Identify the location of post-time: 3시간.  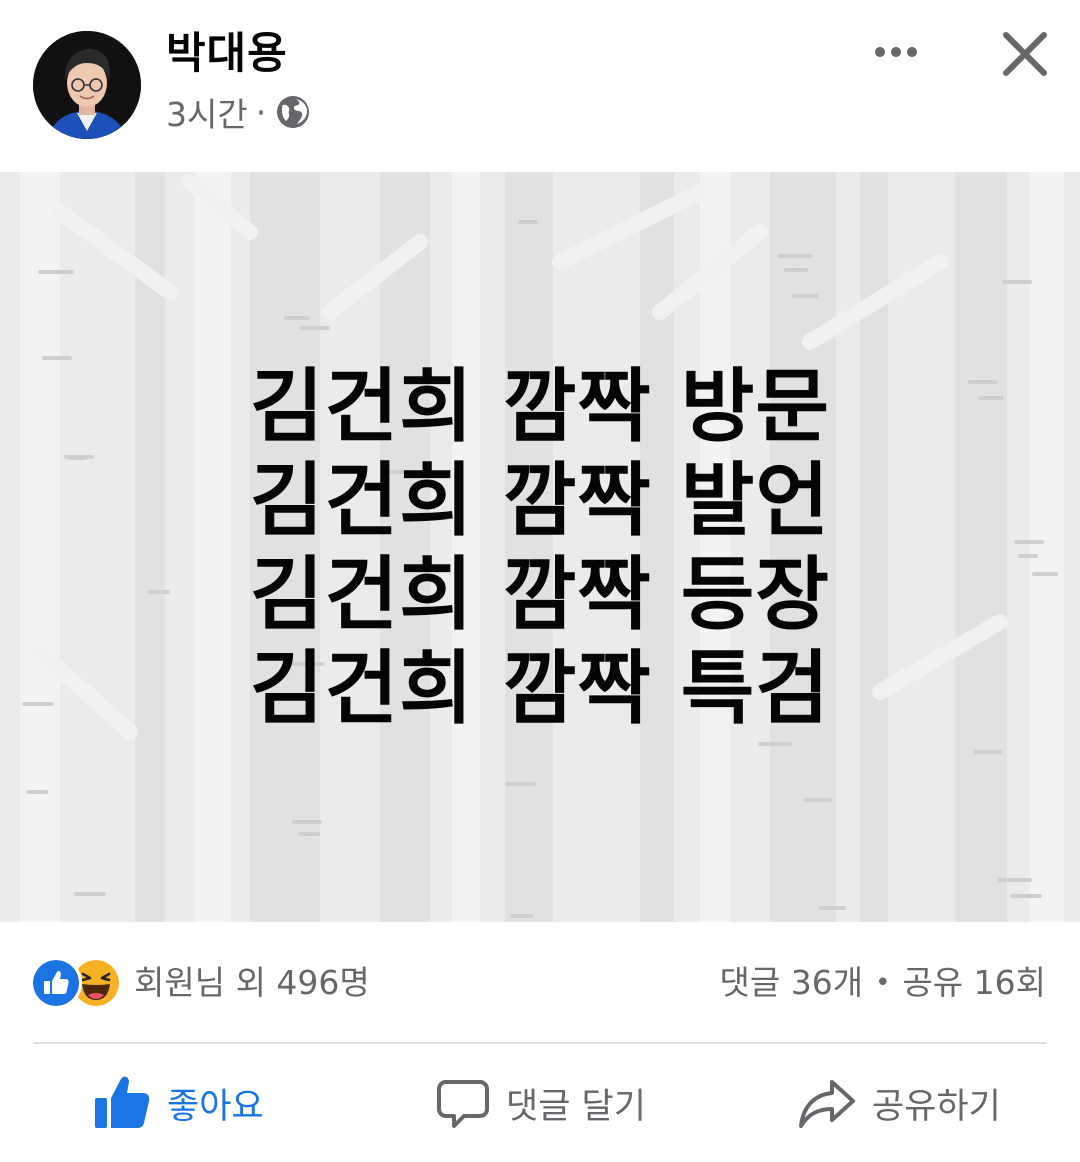
(207, 112).